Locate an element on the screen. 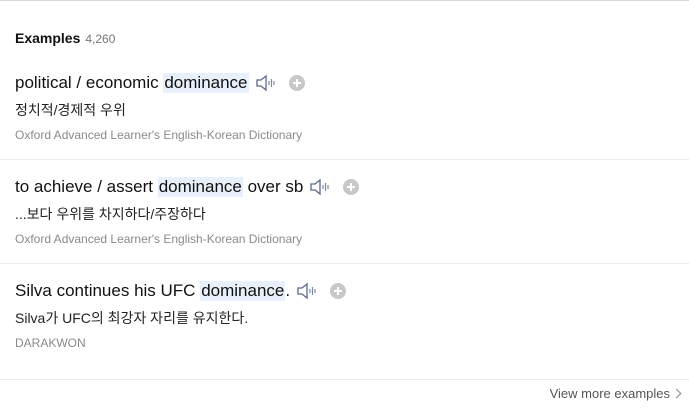 This screenshot has width=689, height=409. example-text-after: over sb is located at coordinates (273, 186).